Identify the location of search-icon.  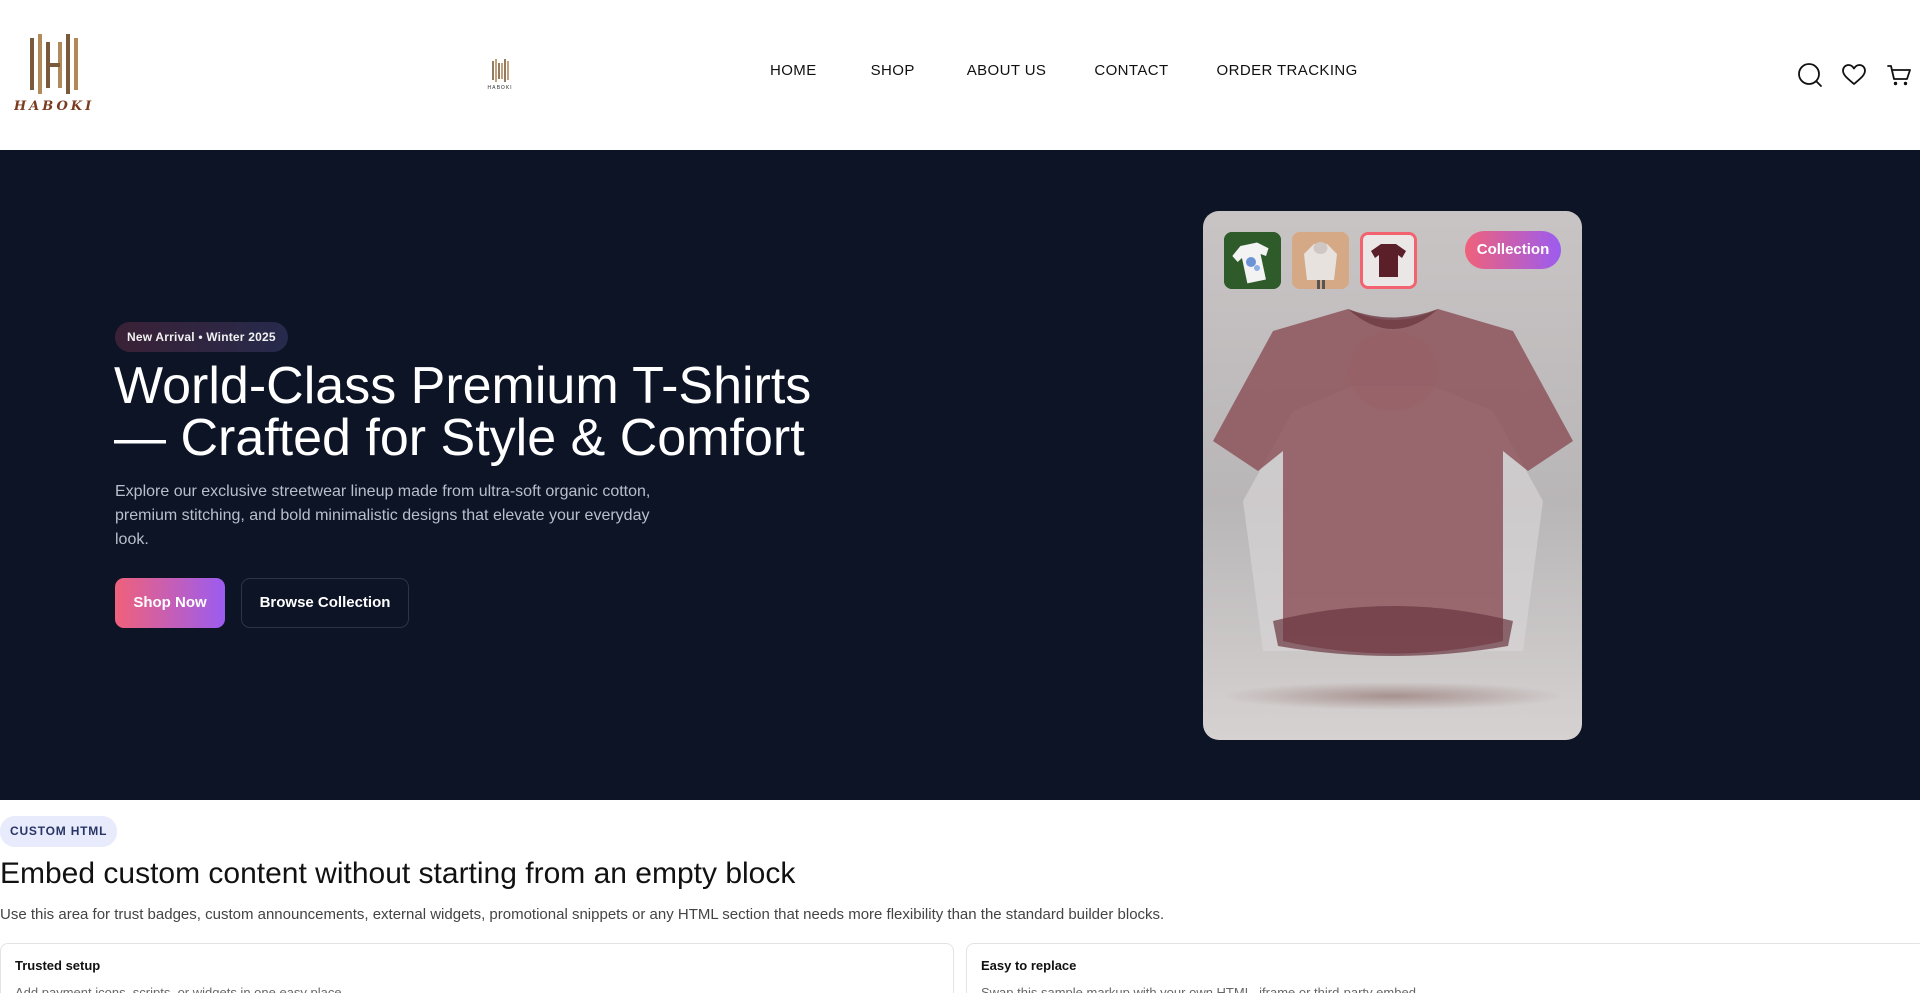
(1810, 75).